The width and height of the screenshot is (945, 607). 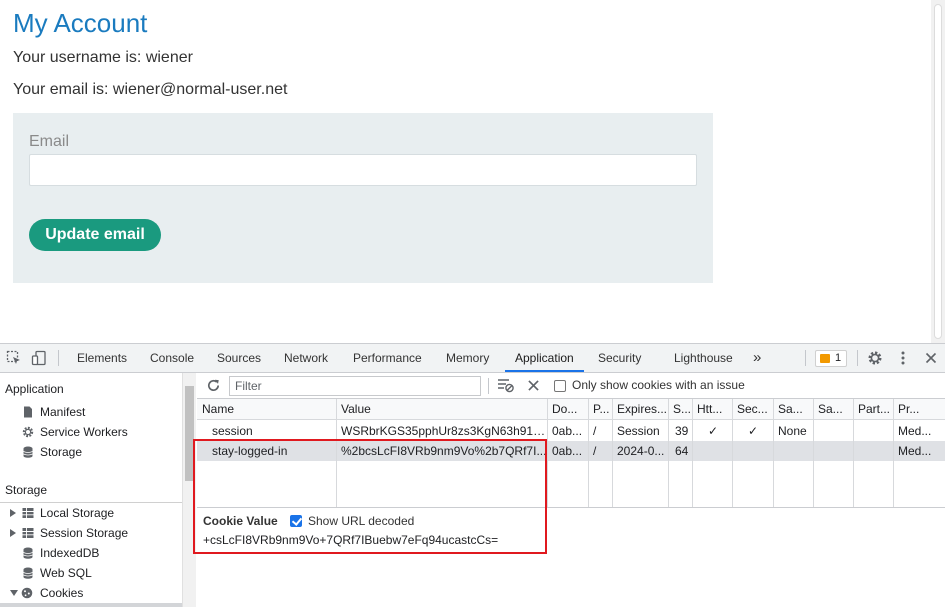 I want to click on cell-samesite: None, so click(x=792, y=431).